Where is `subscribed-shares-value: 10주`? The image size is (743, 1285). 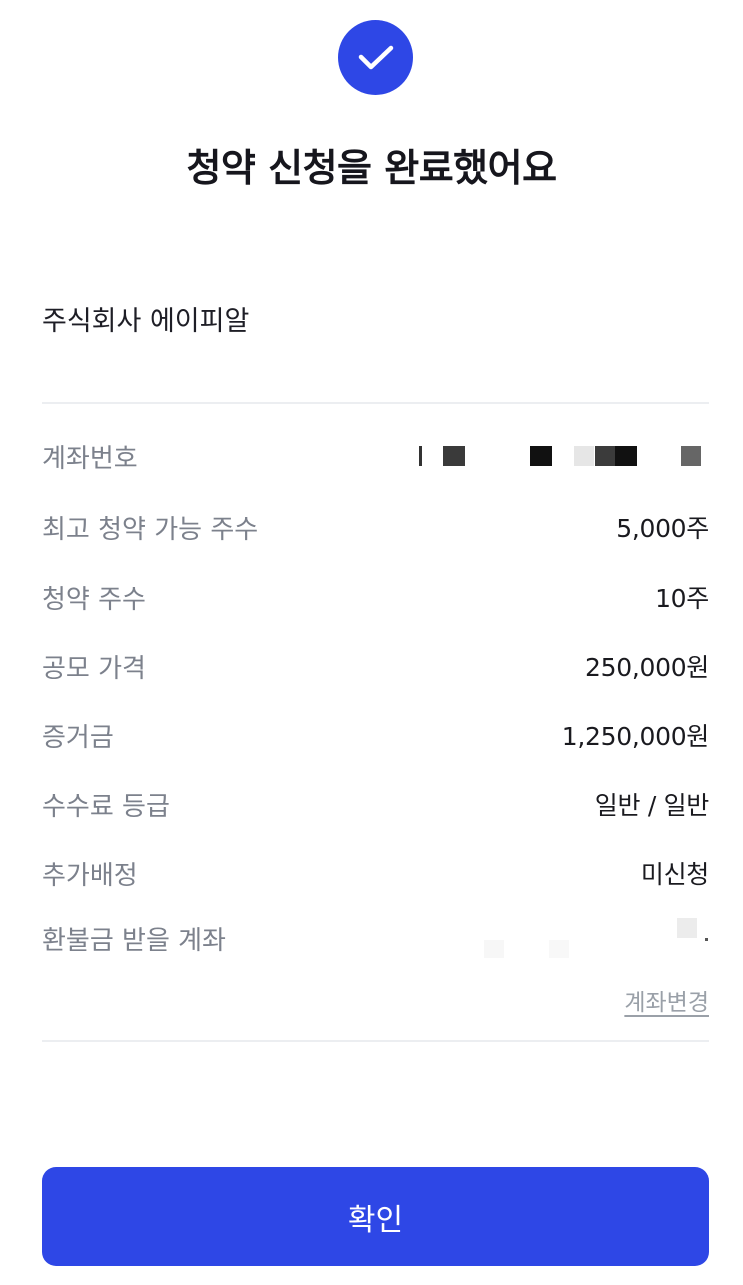
subscribed-shares-value: 10주 is located at coordinates (682, 598).